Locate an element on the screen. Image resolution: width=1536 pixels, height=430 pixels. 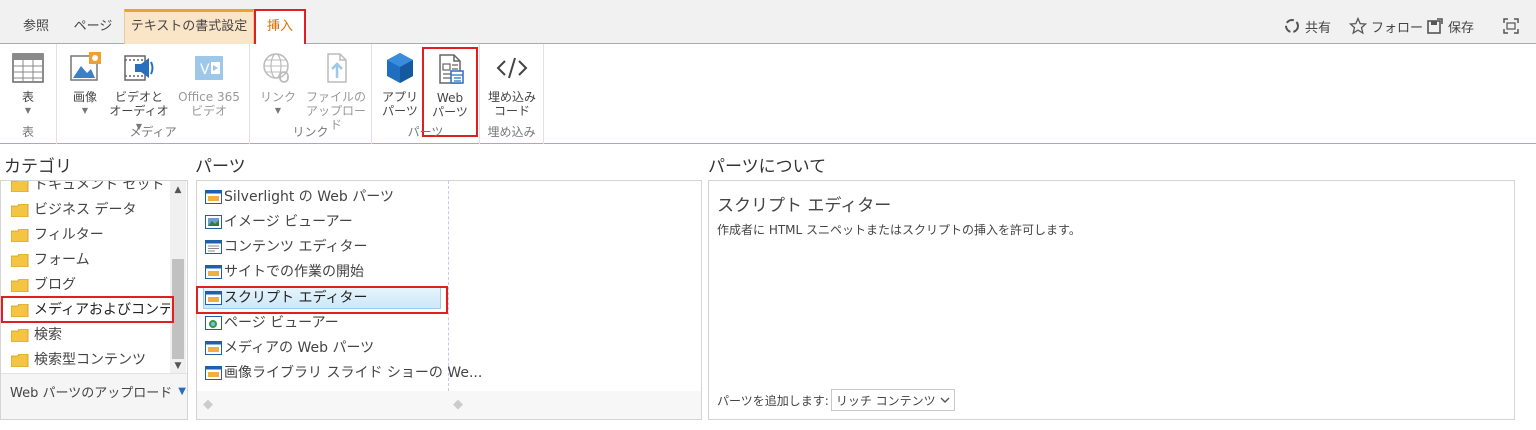
video-audio-label-1: ビデオと is located at coordinates (138, 97).